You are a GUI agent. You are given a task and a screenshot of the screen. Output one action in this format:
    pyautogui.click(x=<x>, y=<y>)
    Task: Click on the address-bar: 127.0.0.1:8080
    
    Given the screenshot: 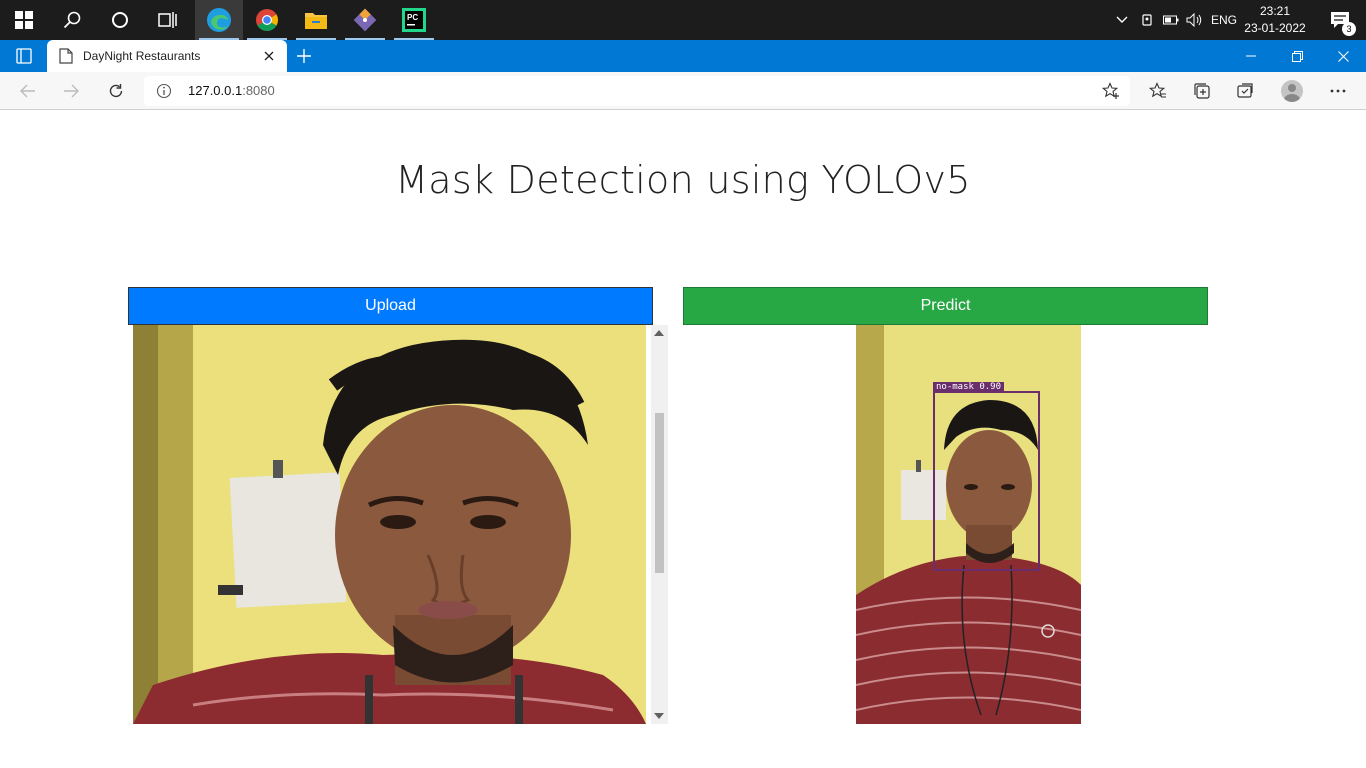 What is the action you would take?
    pyautogui.click(x=637, y=91)
    